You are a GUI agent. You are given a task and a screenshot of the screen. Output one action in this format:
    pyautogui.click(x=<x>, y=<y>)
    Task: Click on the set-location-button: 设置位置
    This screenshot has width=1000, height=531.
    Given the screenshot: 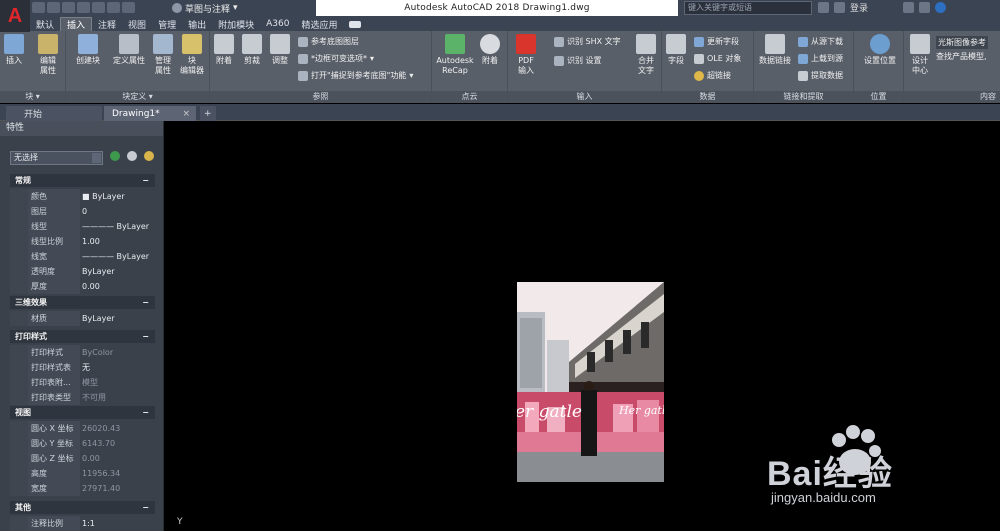 What is the action you would take?
    pyautogui.click(x=880, y=50)
    